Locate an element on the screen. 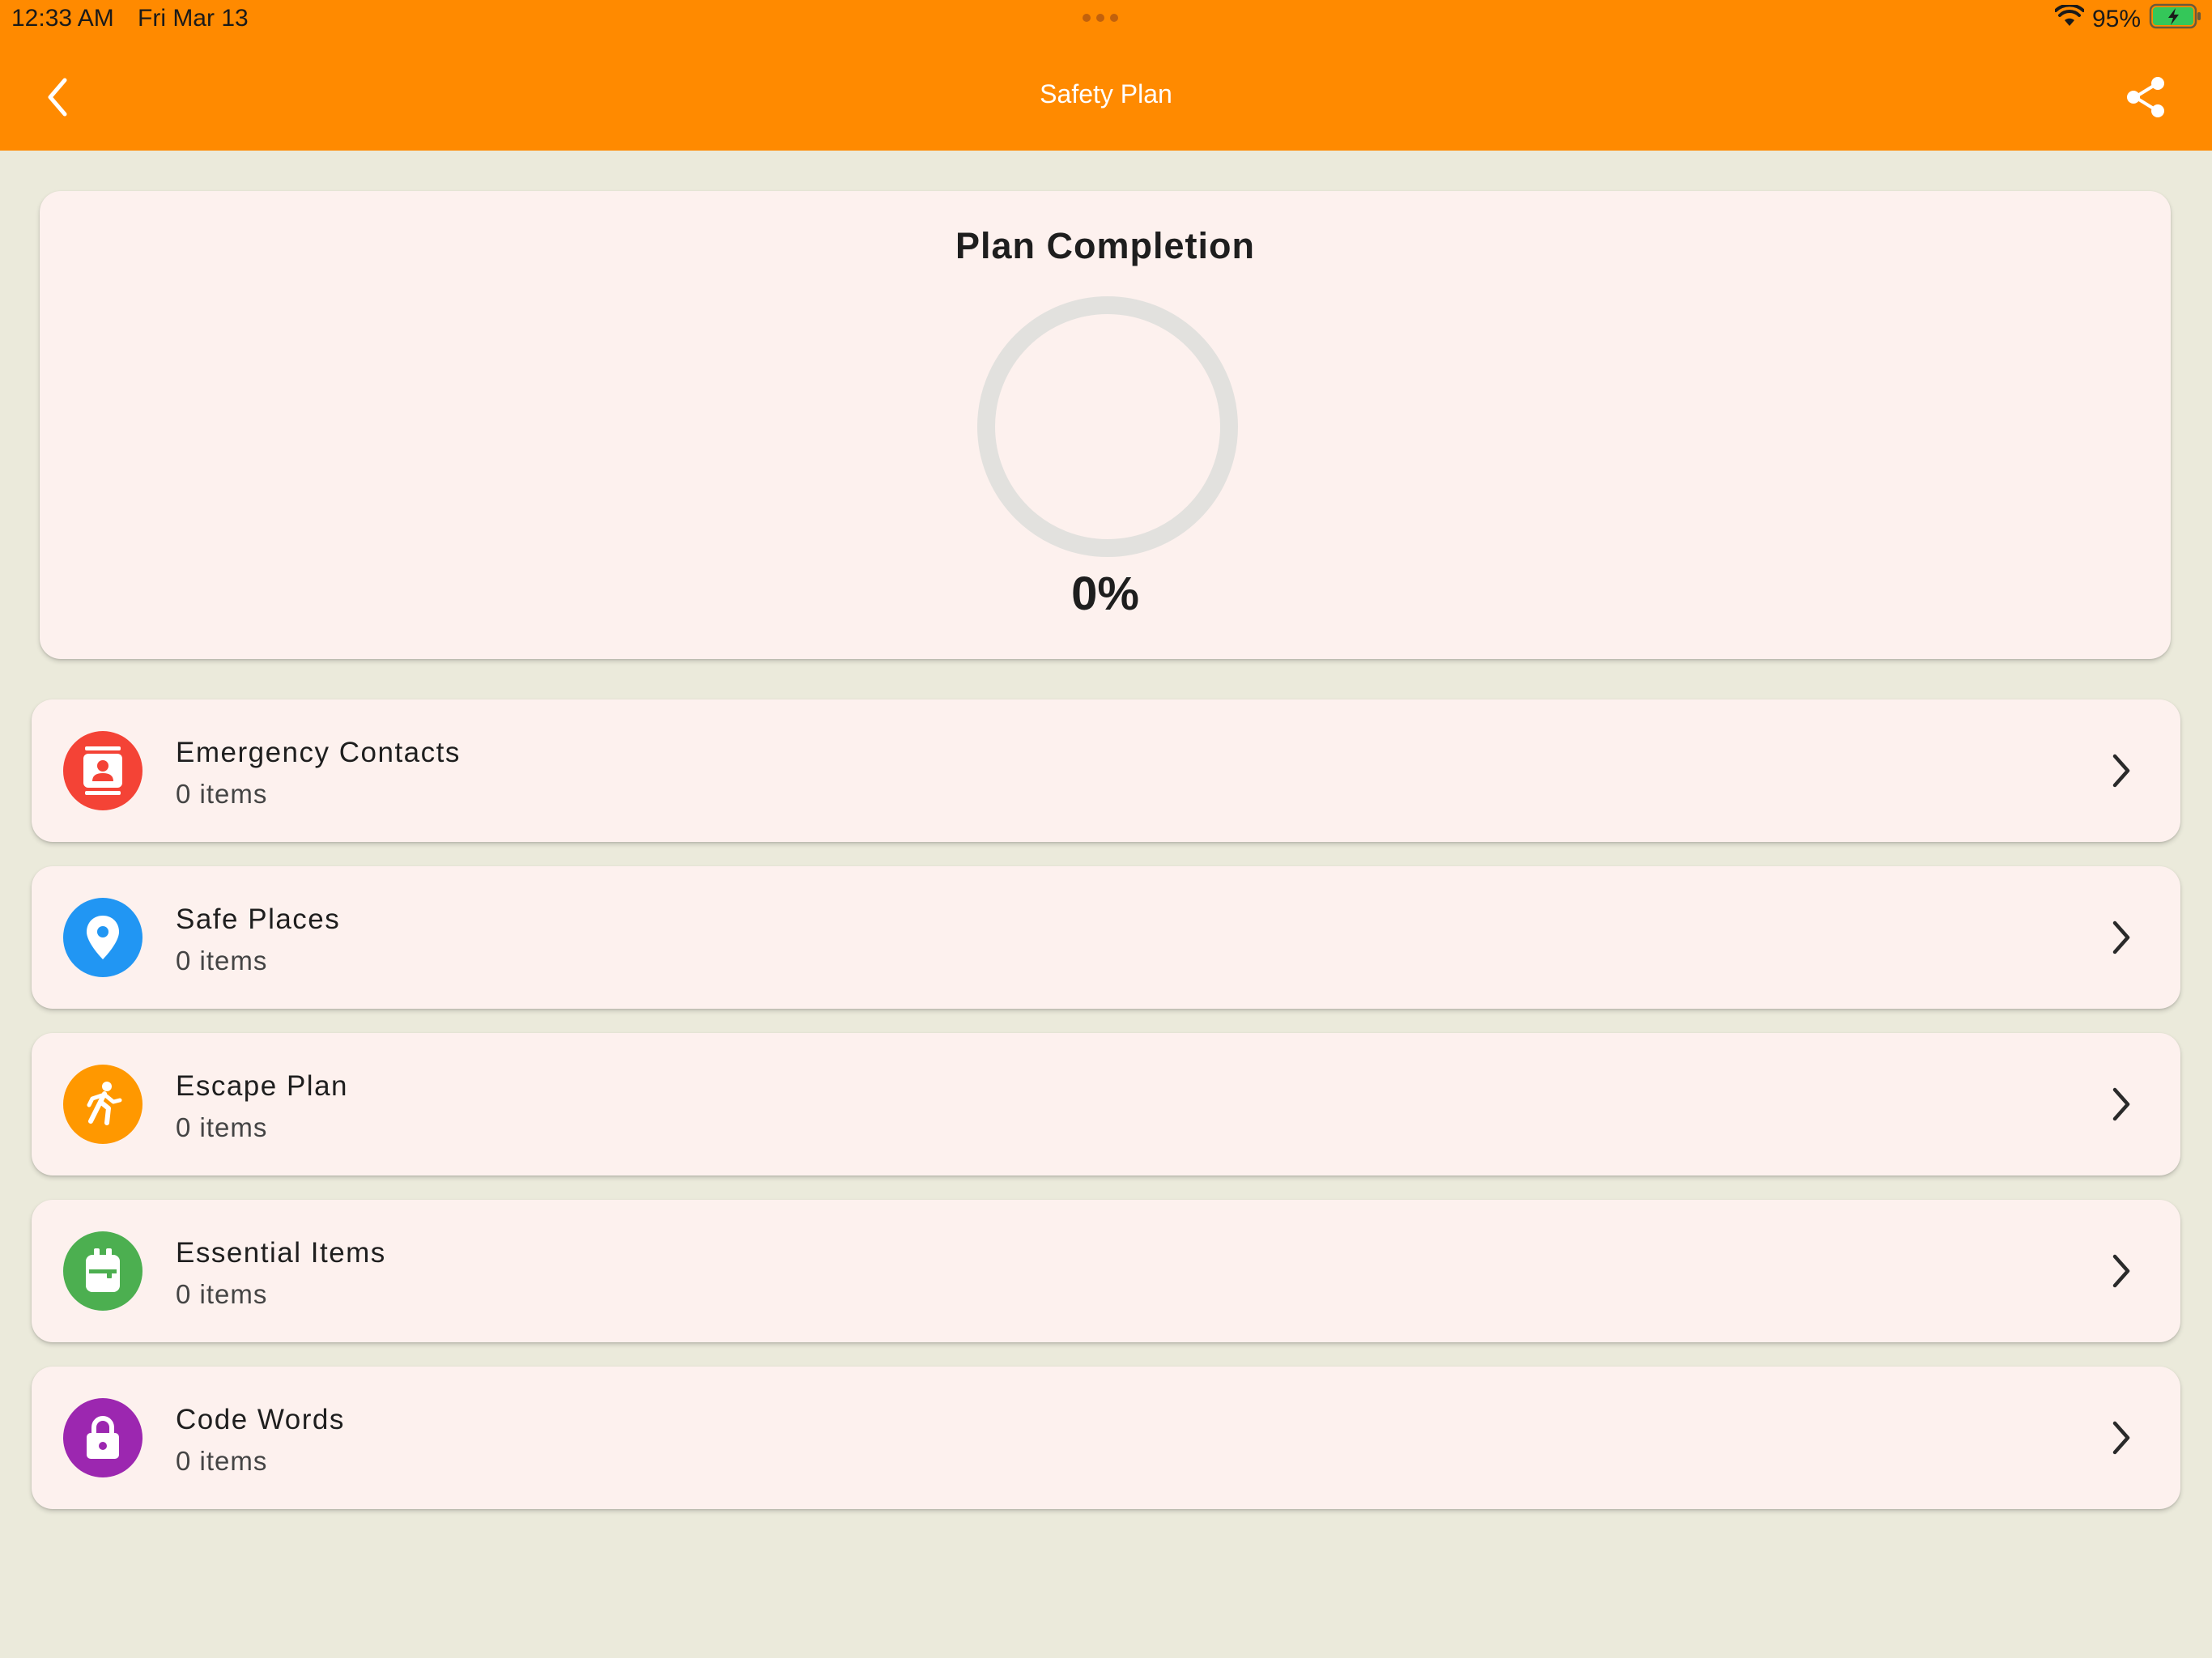 The width and height of the screenshot is (2212, 1658). wifi-icon is located at coordinates (2069, 18).